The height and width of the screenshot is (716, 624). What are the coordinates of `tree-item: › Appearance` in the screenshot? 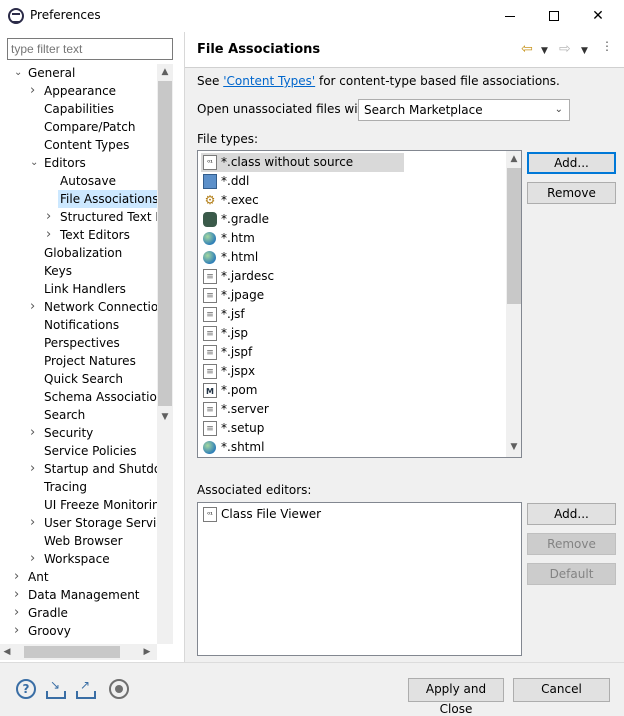 It's located at (78, 91).